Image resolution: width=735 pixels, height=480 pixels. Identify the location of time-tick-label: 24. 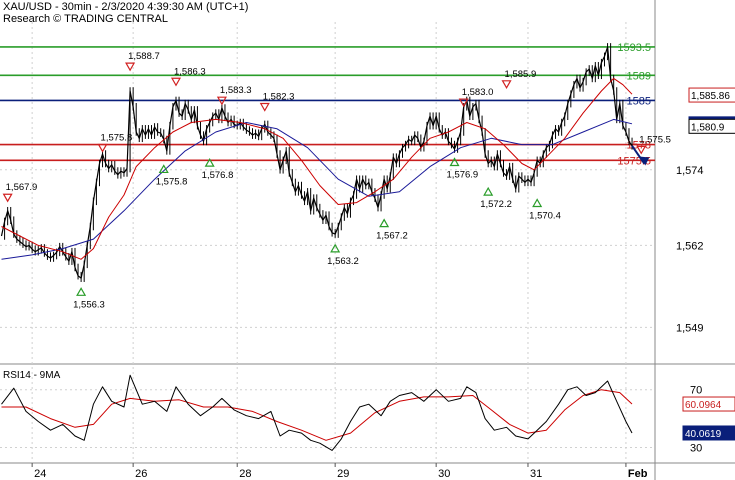
(40, 474).